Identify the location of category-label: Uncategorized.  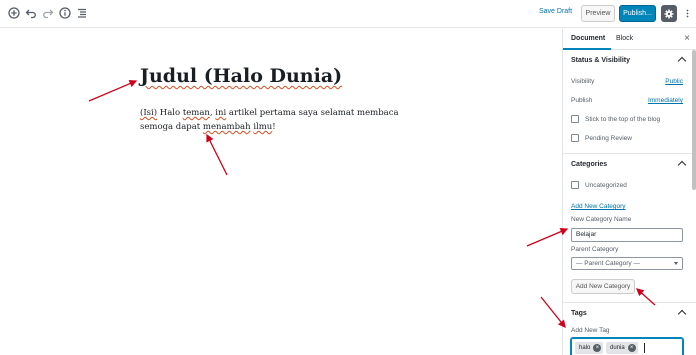
(606, 185).